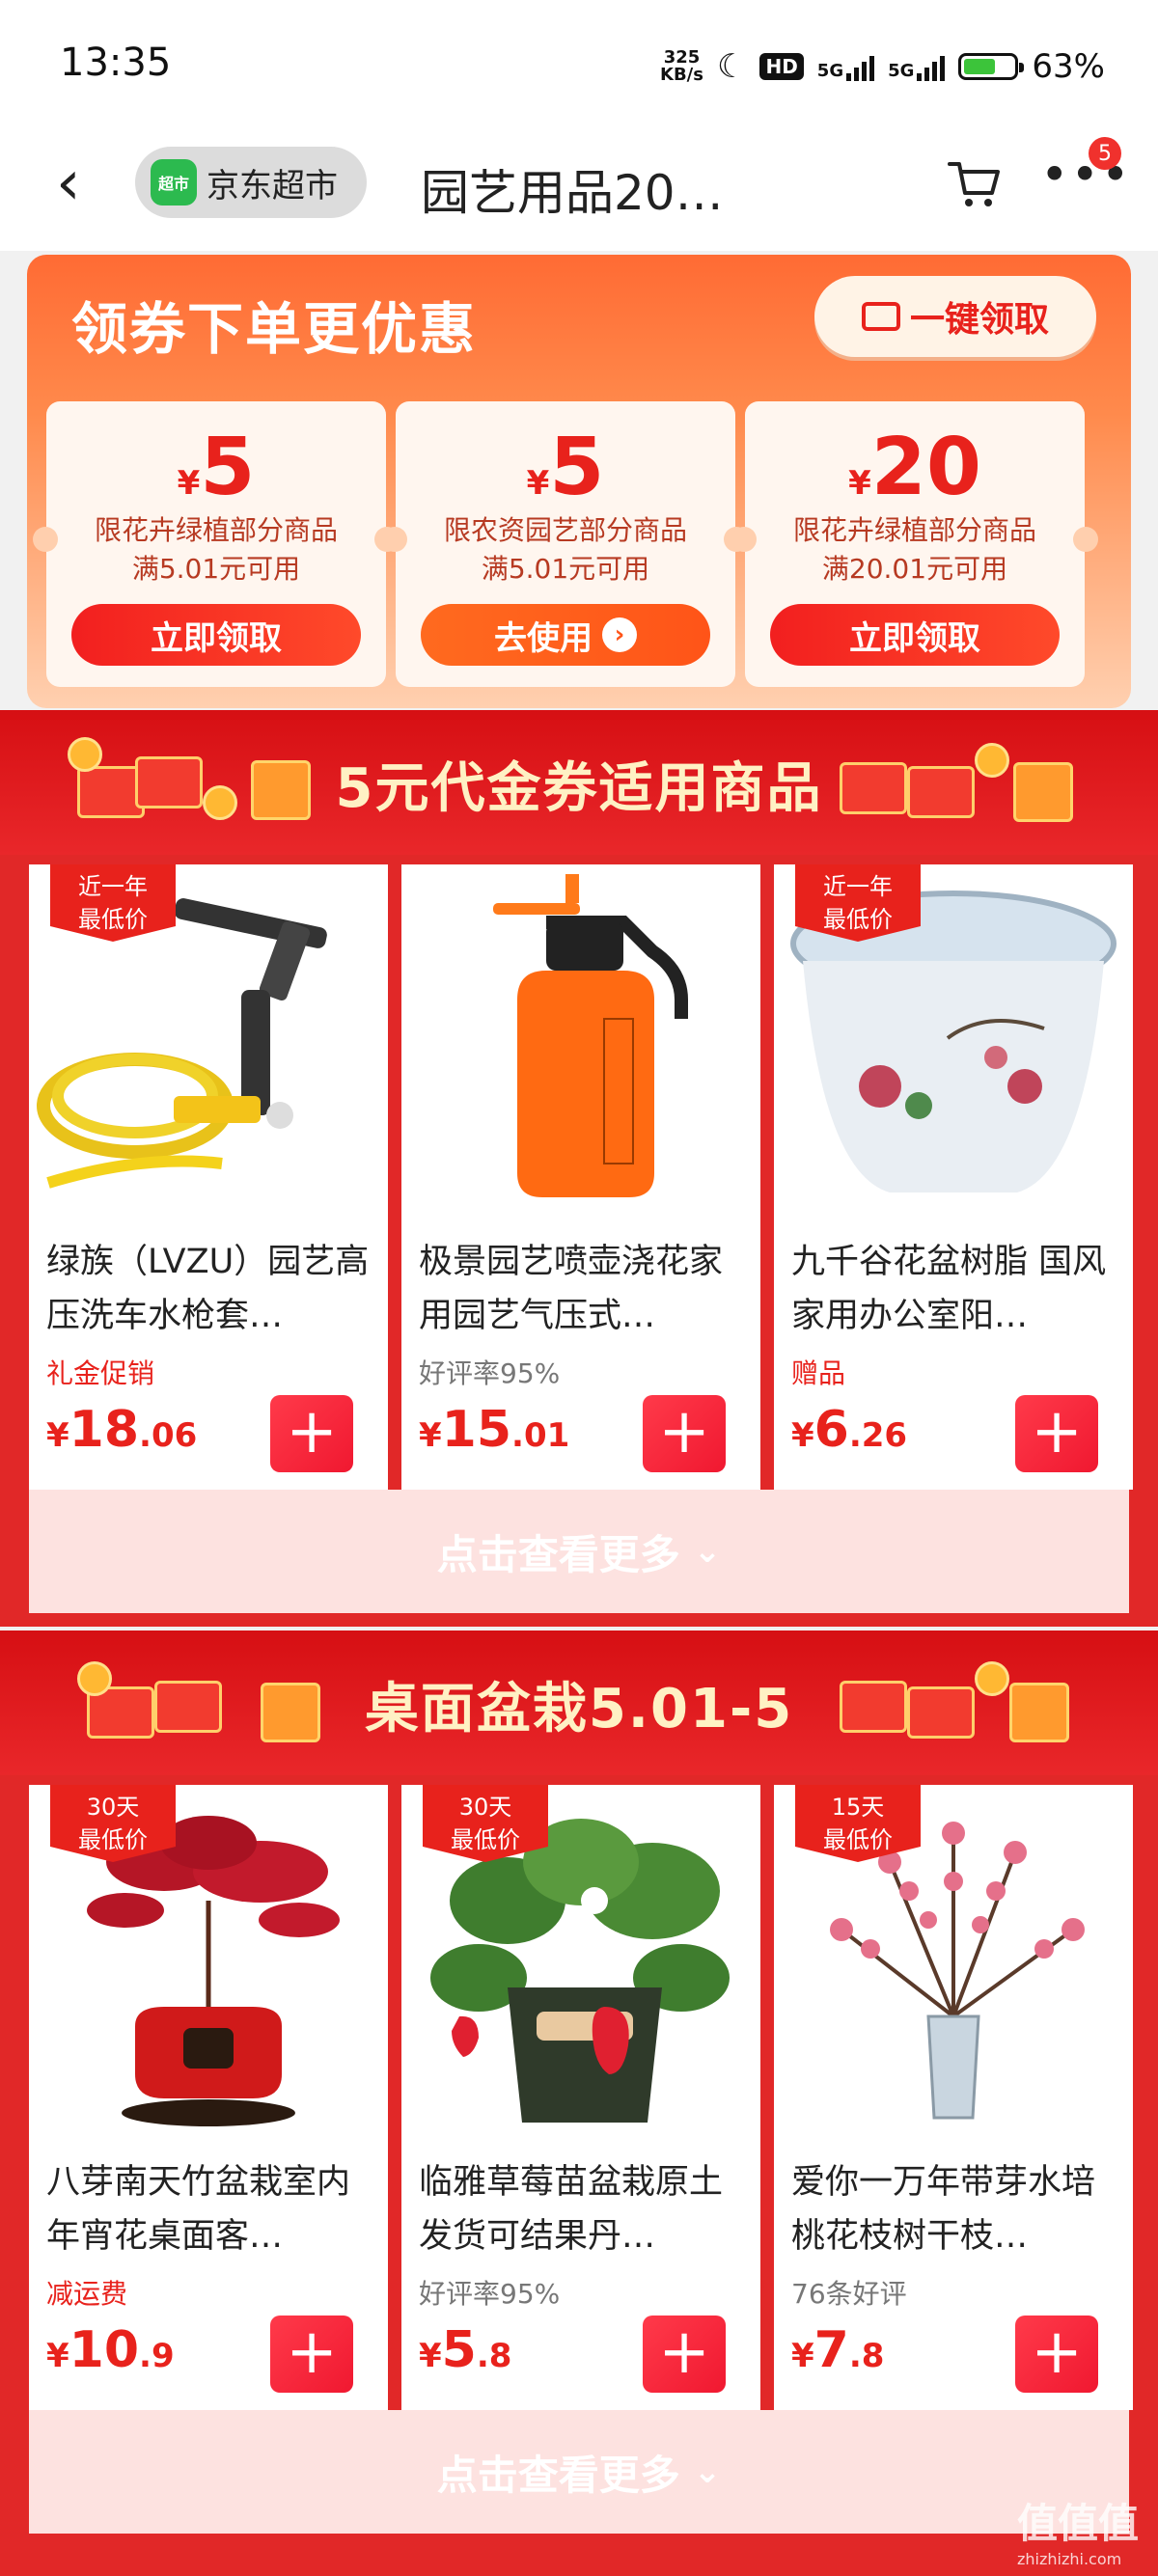 The height and width of the screenshot is (2576, 1158). What do you see at coordinates (619, 634) in the screenshot?
I see `chevron-right-icon: ›` at bounding box center [619, 634].